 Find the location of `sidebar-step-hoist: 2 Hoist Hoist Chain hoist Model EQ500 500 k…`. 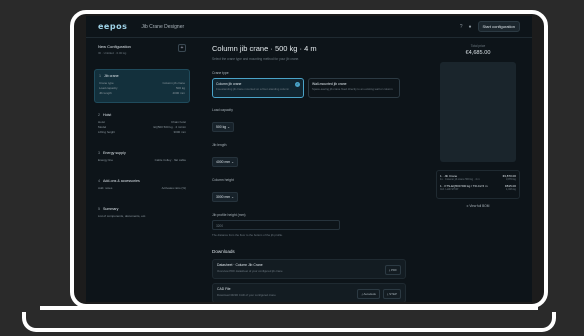

sidebar-step-hoist: 2 Hoist Hoist Chain hoist Model EQ500 500 k… is located at coordinates (142, 125).